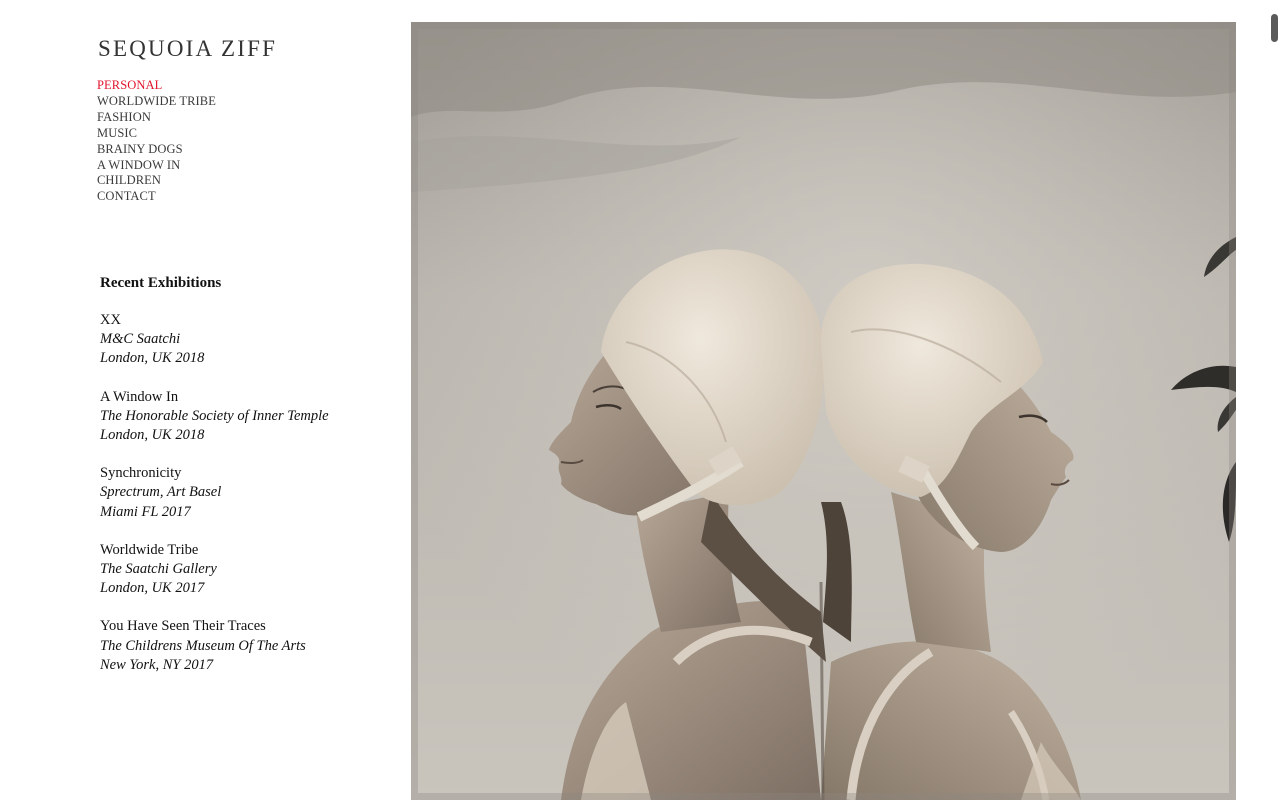  Describe the element at coordinates (156, 166) in the screenshot. I see `nav-item-a-window-in: A WINDOW IN` at that location.